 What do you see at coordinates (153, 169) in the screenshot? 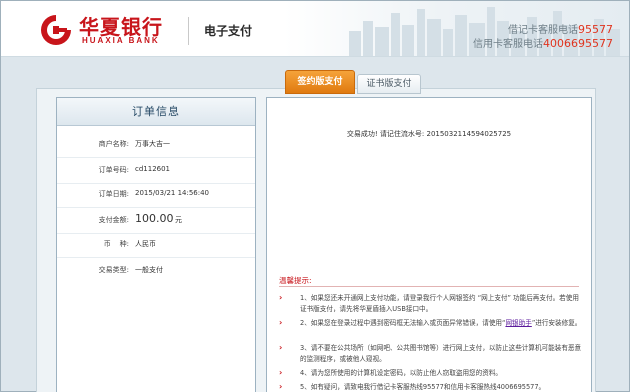
I see `order-number-value: cd112601` at bounding box center [153, 169].